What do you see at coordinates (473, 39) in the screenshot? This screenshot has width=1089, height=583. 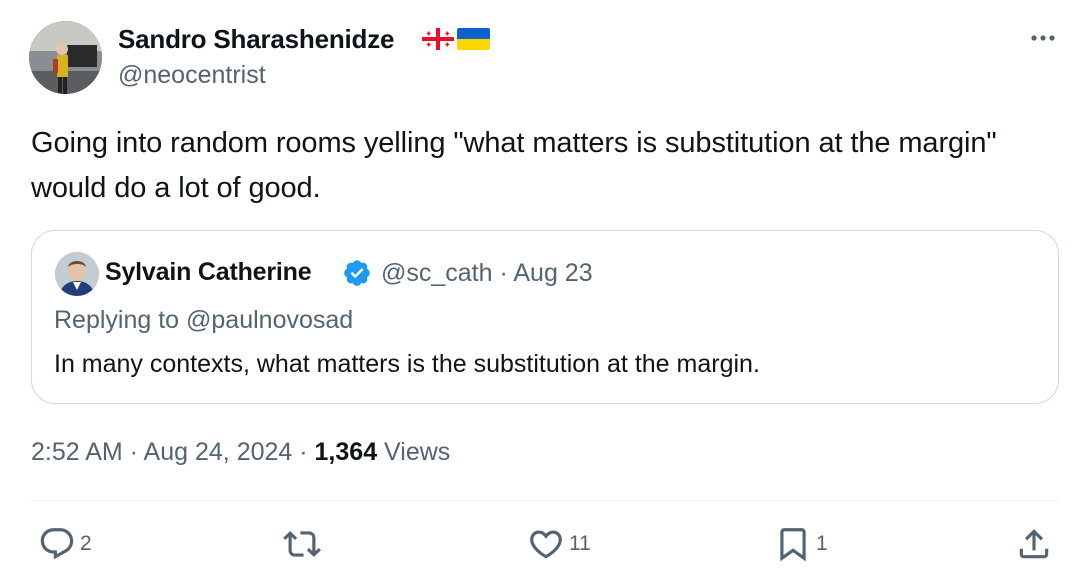 I see `ukraine-flag-icon` at bounding box center [473, 39].